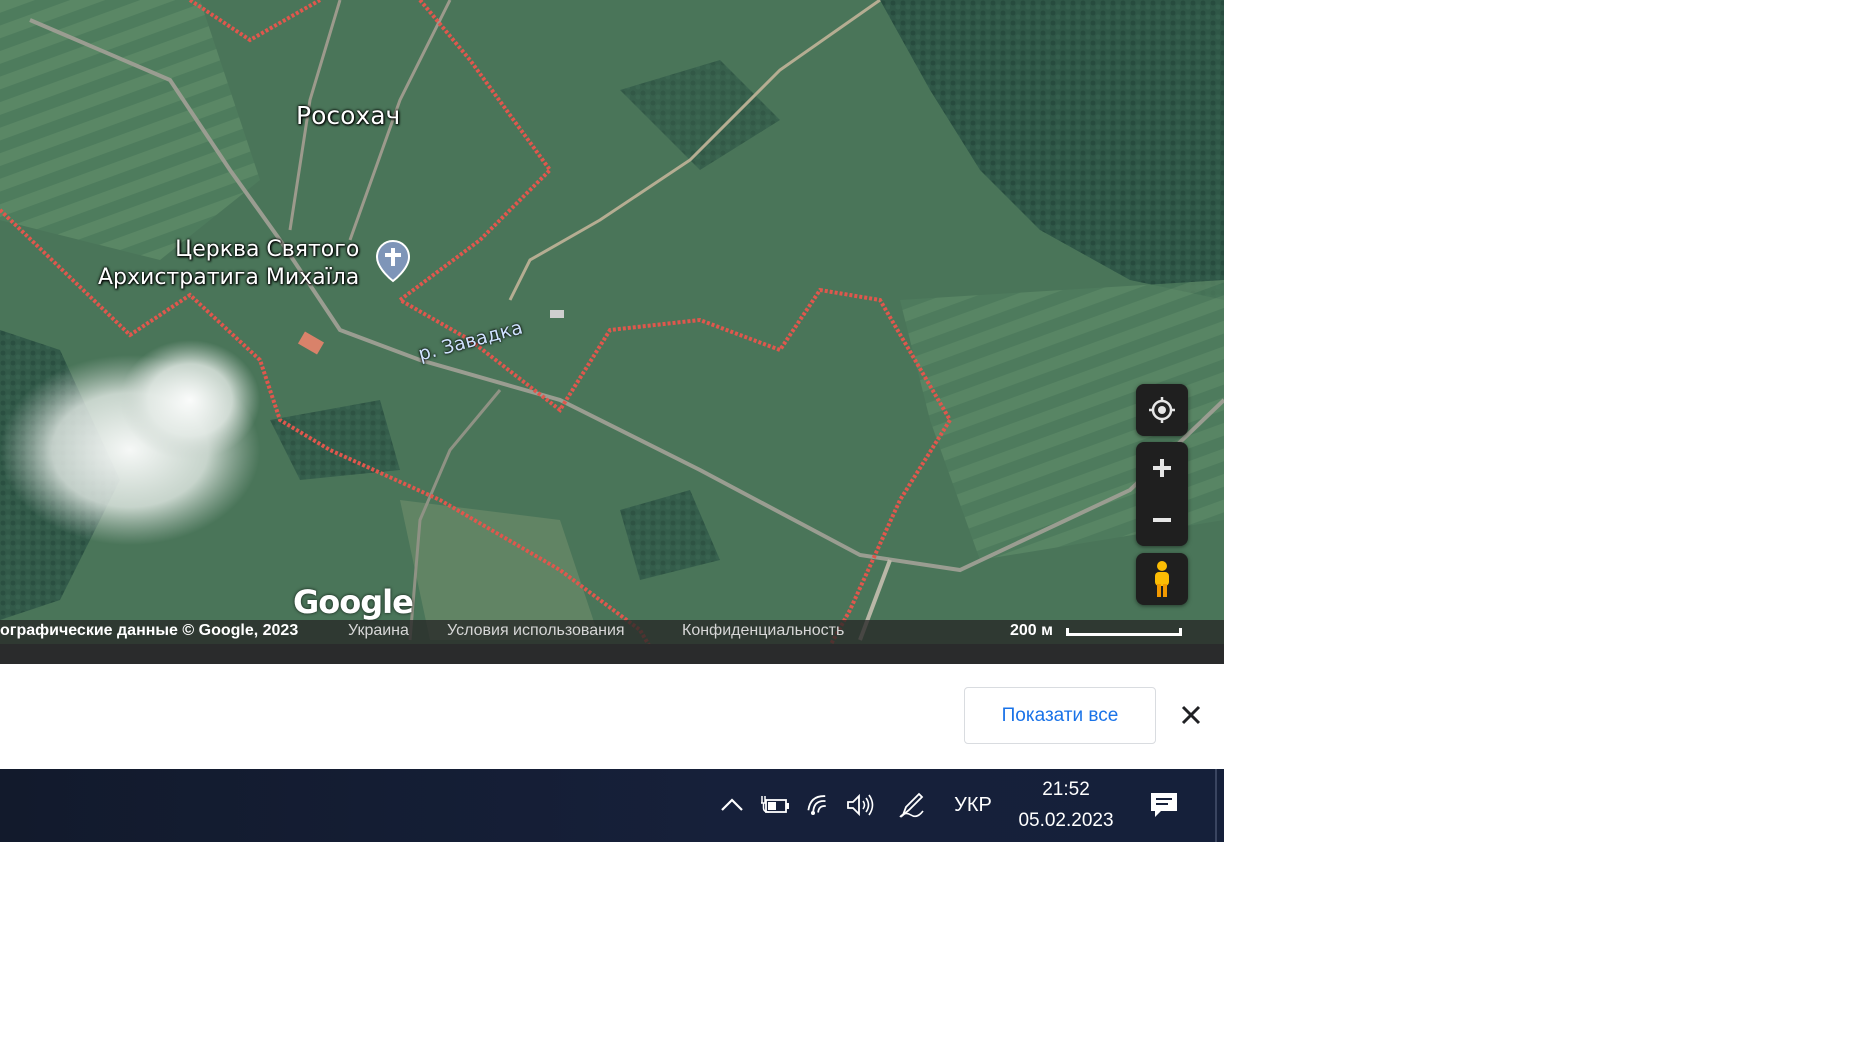 The height and width of the screenshot is (1040, 1850). Describe the element at coordinates (1060, 715) in the screenshot. I see `show-all-button: Показати все` at that location.